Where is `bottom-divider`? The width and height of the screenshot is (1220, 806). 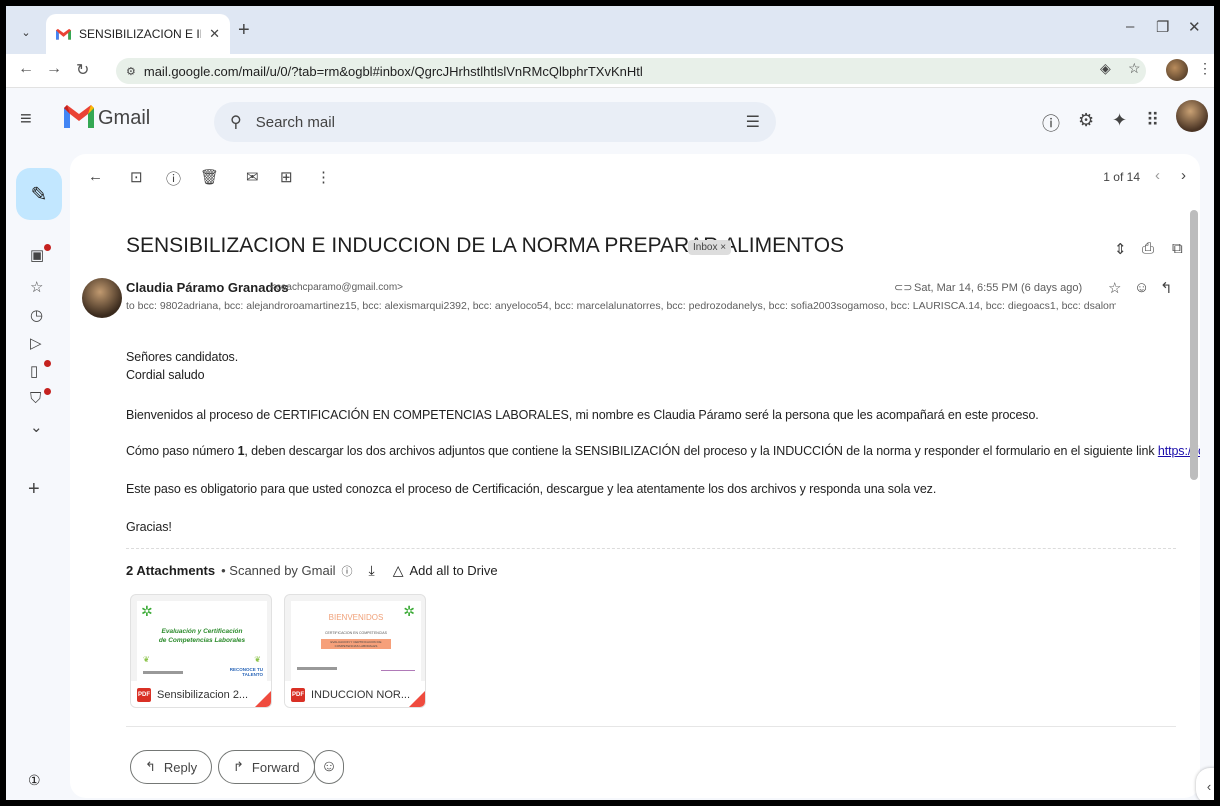 bottom-divider is located at coordinates (651, 726).